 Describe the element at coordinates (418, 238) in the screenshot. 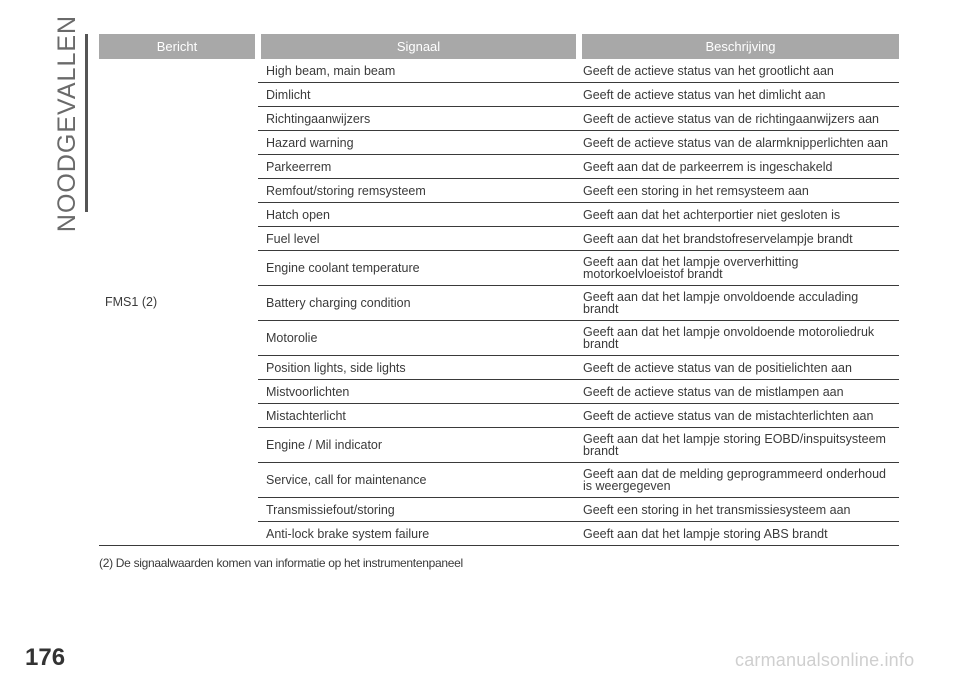

I see `signal-cell: Fuel level` at that location.